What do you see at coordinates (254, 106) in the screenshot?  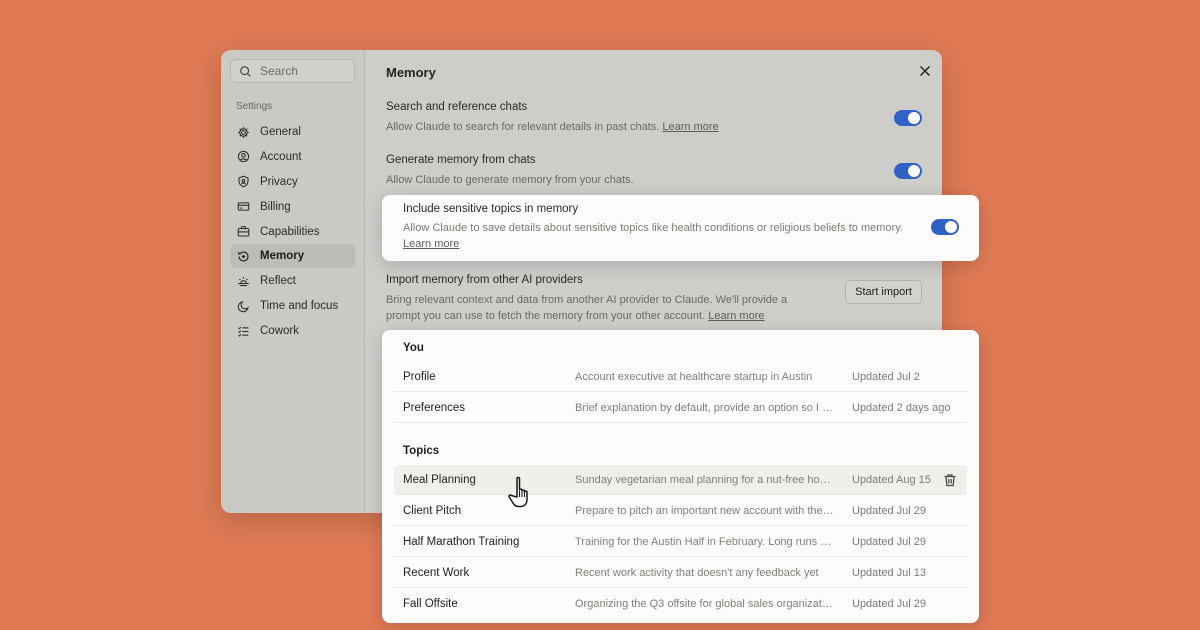 I see `sidebar-heading: Settings` at bounding box center [254, 106].